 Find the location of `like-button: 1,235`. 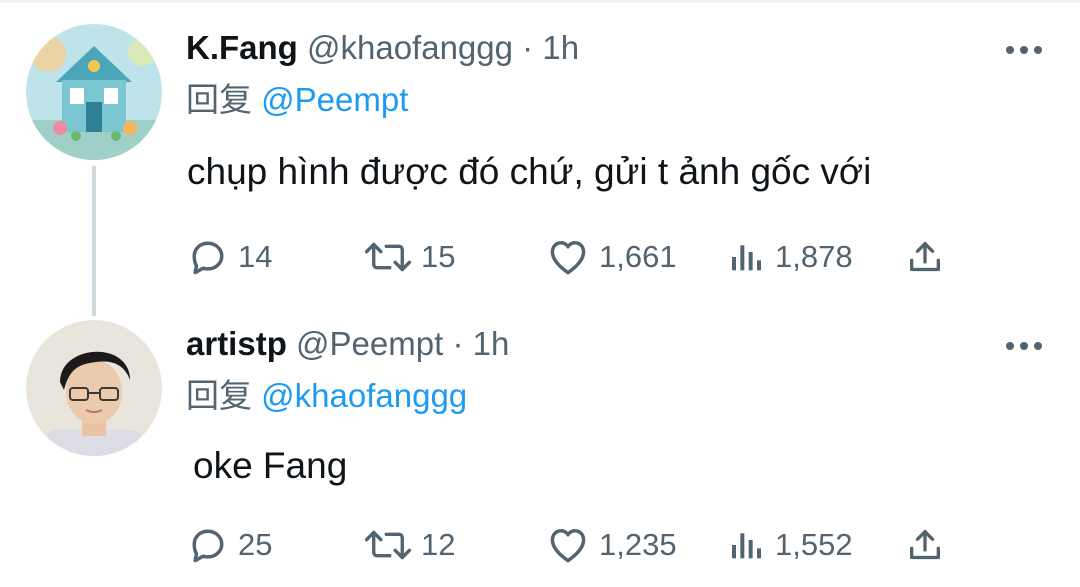

like-button: 1,235 is located at coordinates (611, 545).